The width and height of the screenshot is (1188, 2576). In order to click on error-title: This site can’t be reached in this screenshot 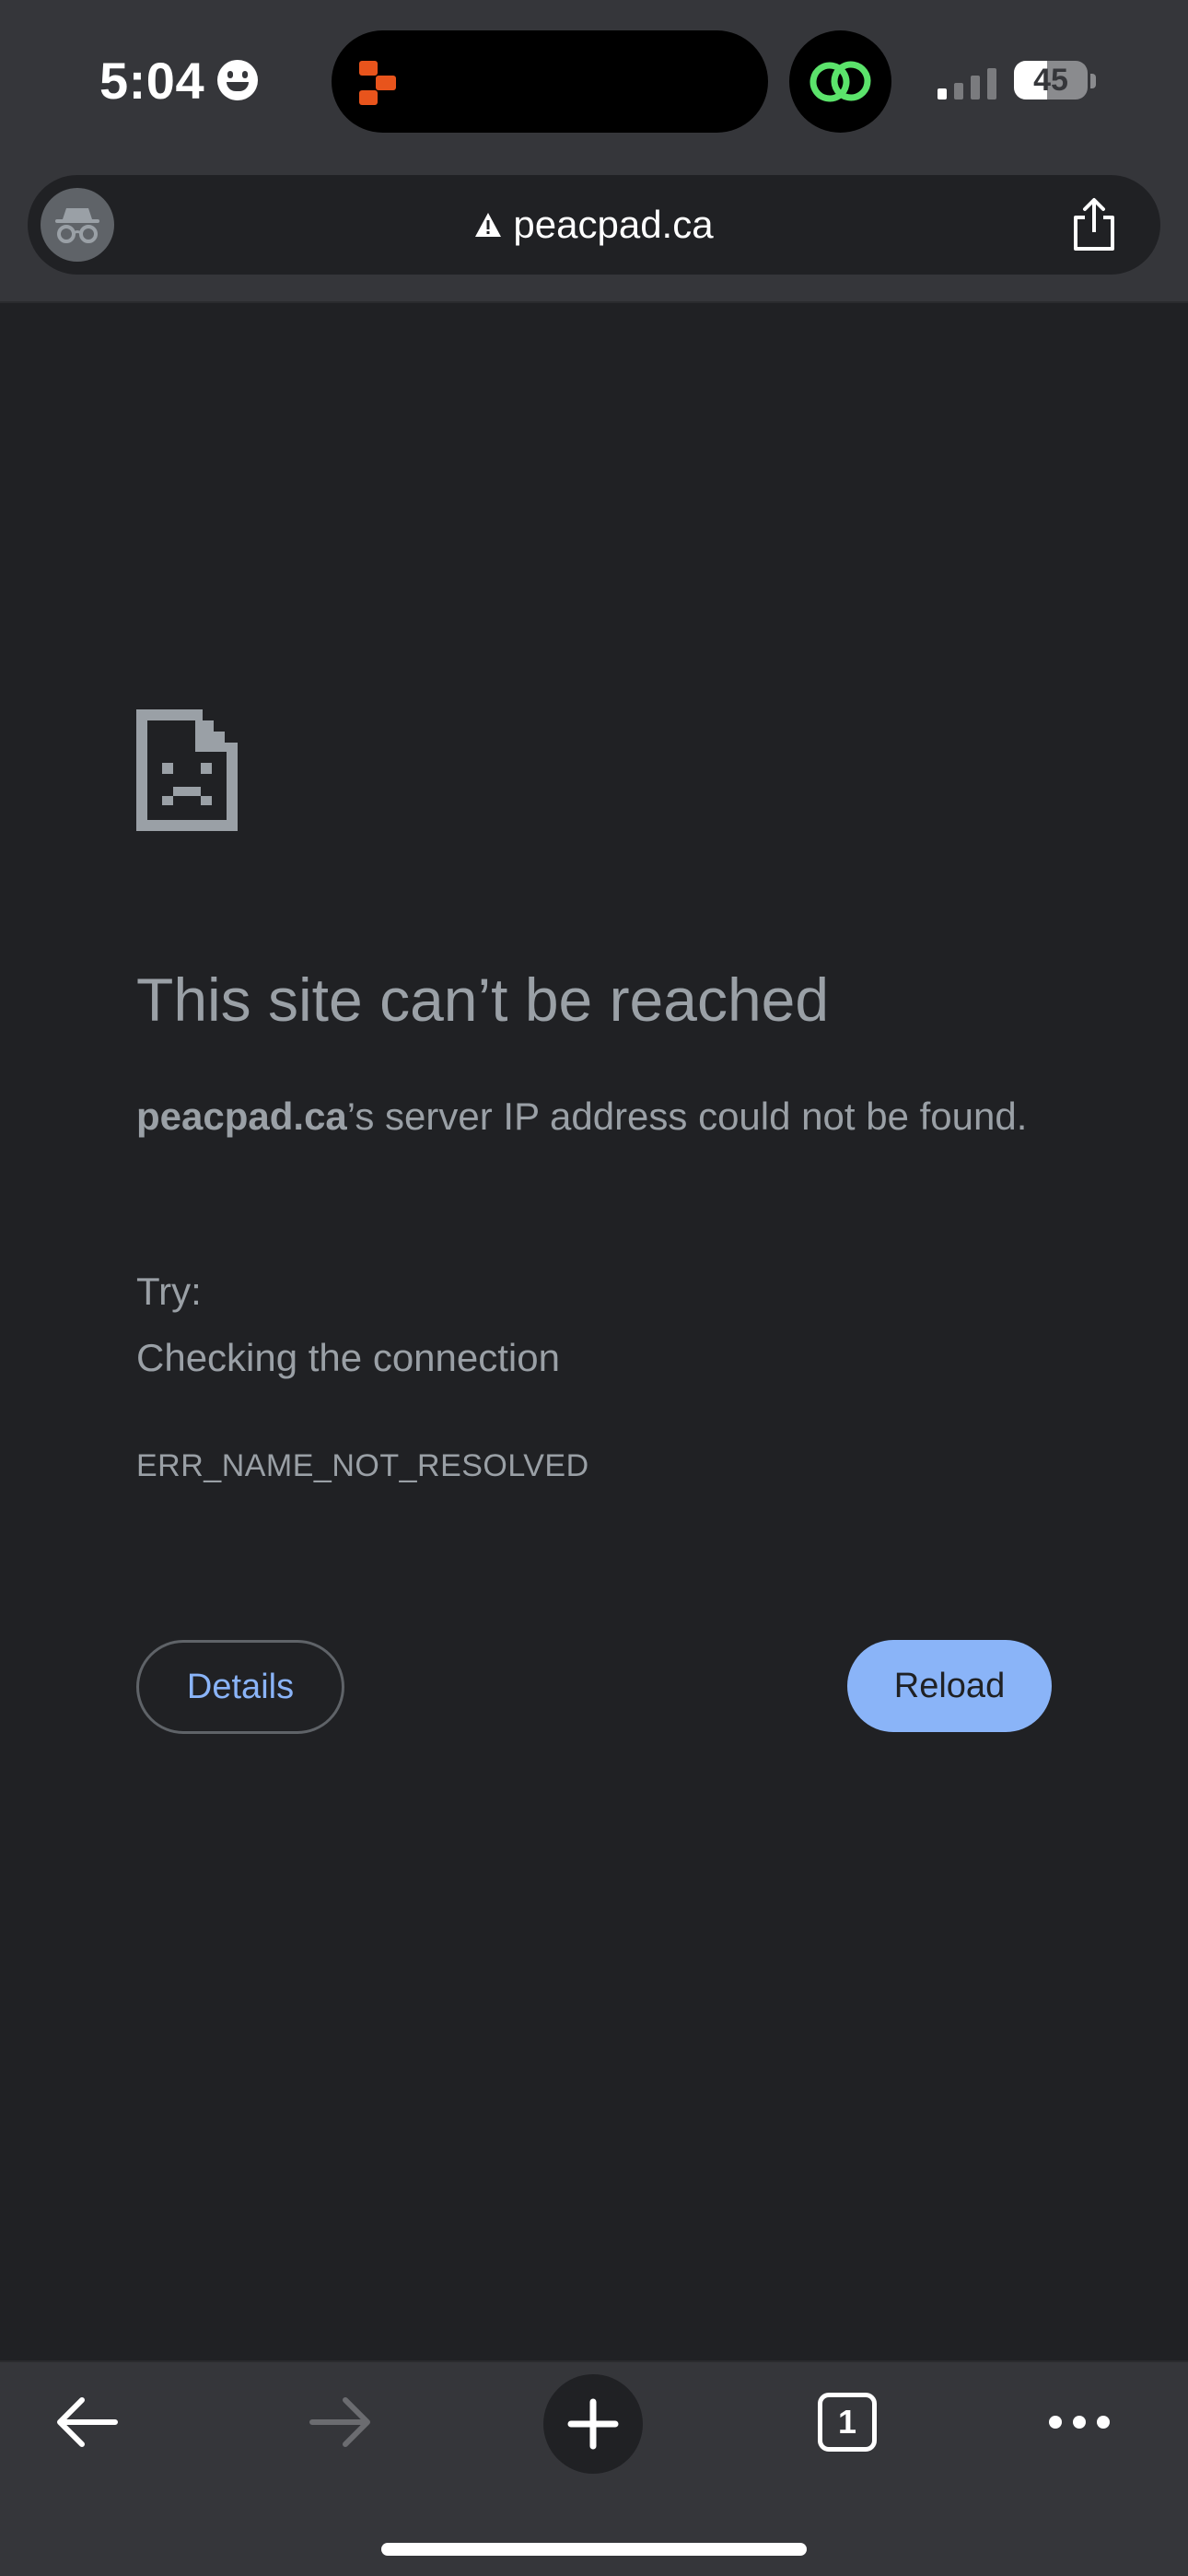, I will do `click(483, 1000)`.